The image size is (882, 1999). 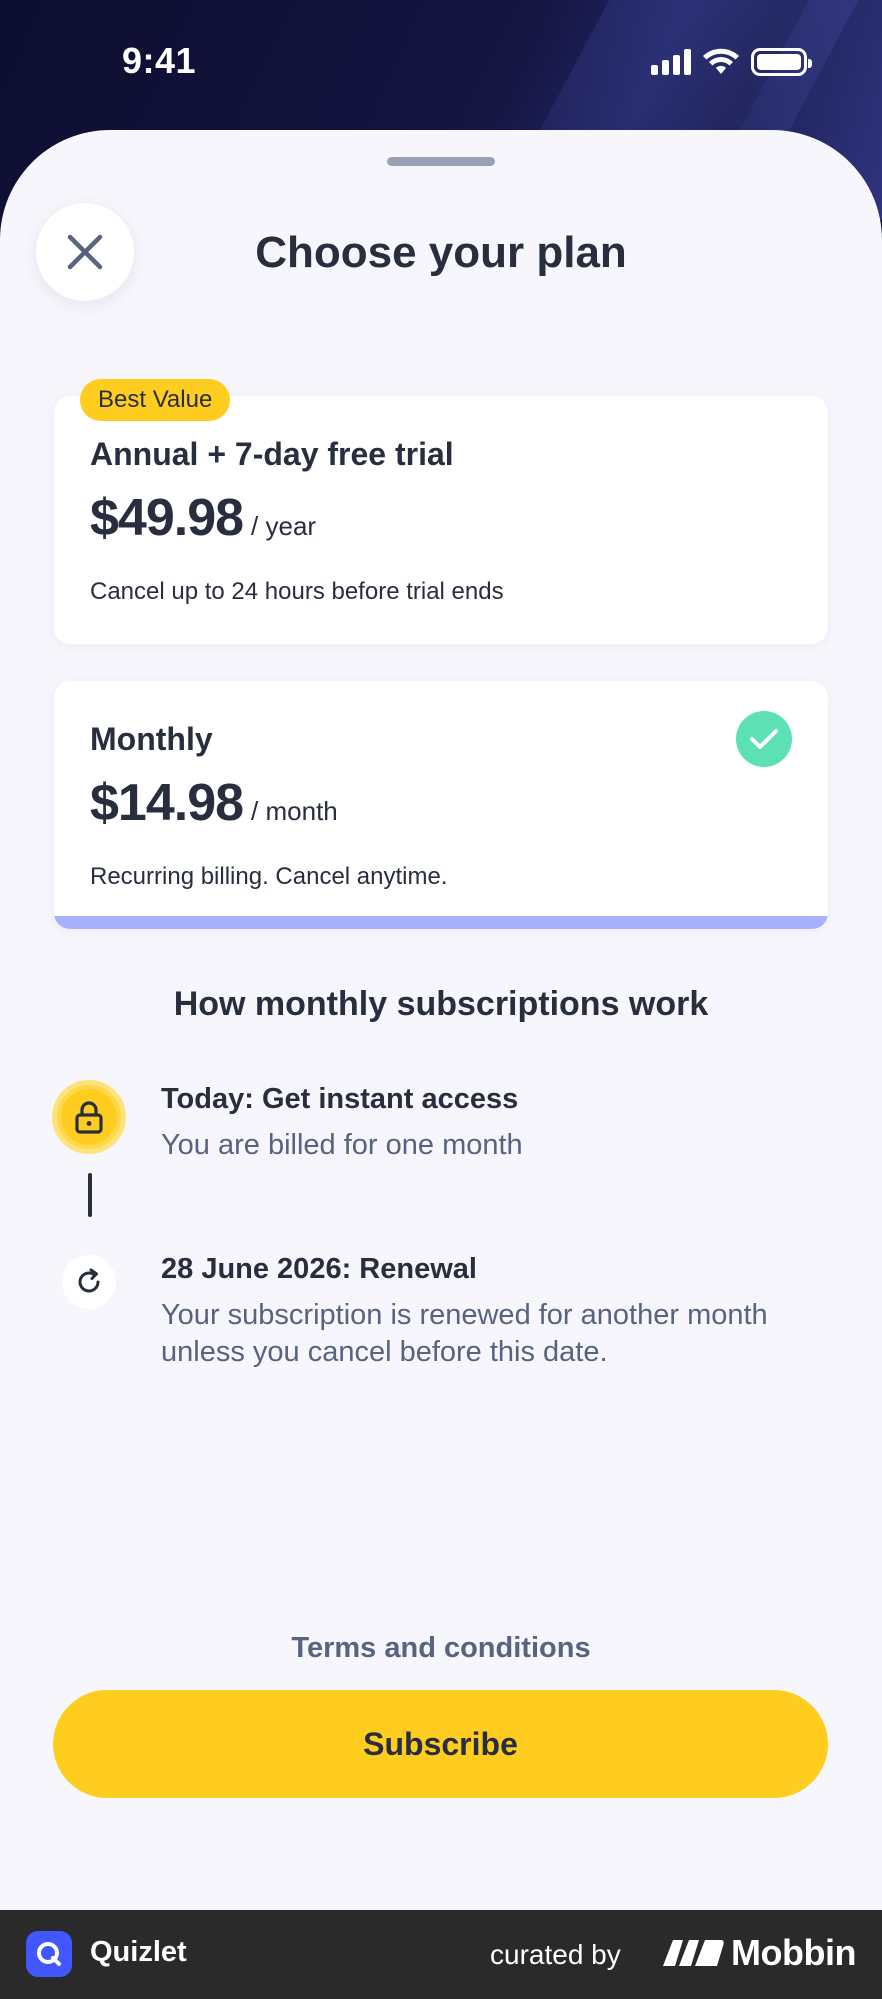 I want to click on page-title: Choose your plan, so click(x=441, y=252).